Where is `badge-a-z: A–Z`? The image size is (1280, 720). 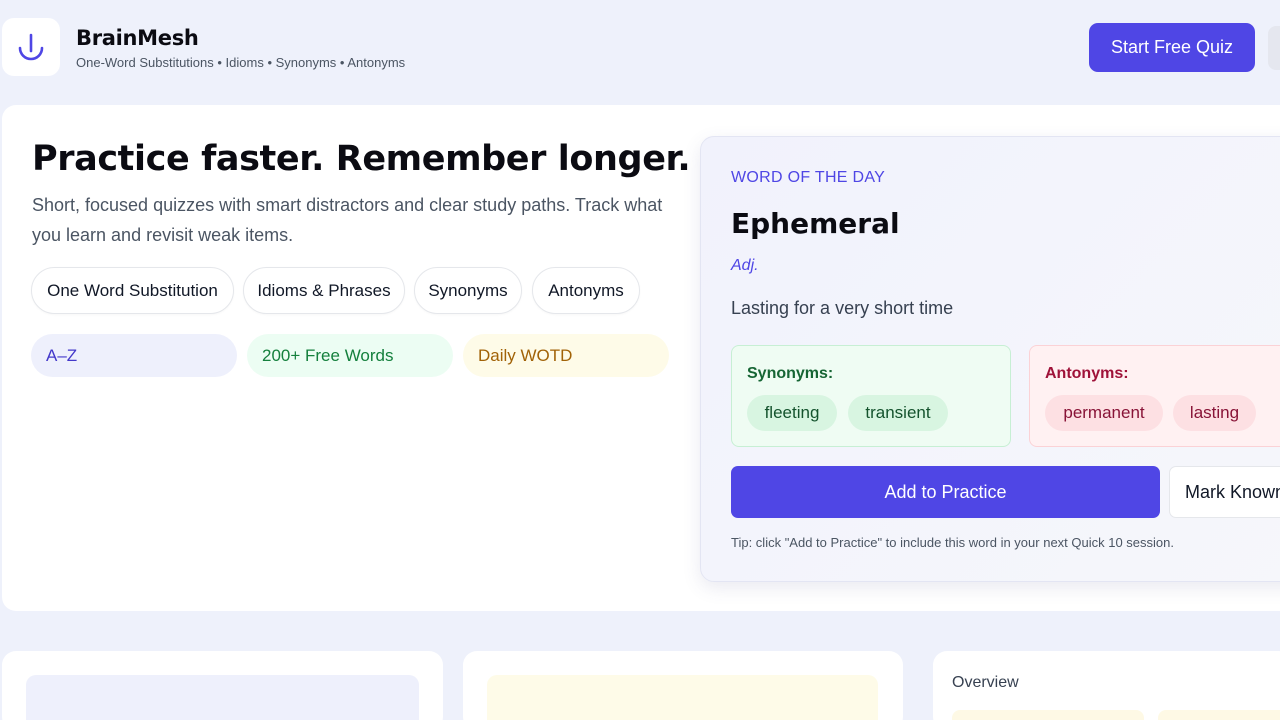 badge-a-z: A–Z is located at coordinates (134, 355).